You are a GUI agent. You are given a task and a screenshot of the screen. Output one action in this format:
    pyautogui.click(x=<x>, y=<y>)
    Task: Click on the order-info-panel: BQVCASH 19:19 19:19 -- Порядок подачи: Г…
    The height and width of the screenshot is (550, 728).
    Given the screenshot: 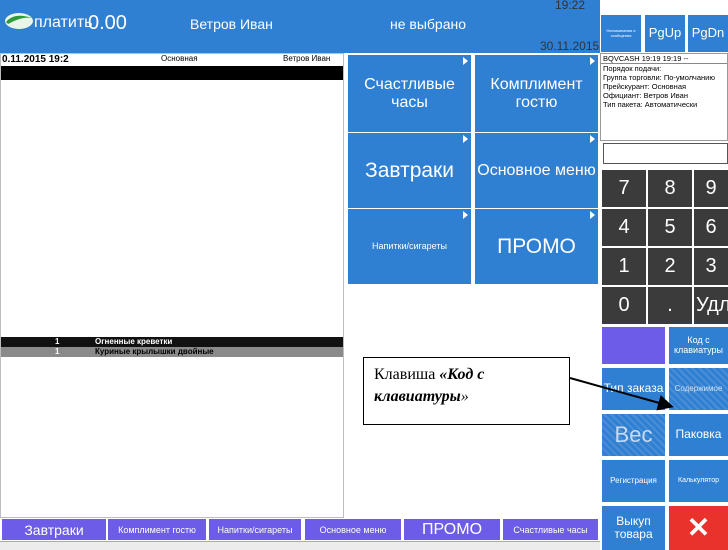 What is the action you would take?
    pyautogui.click(x=664, y=97)
    